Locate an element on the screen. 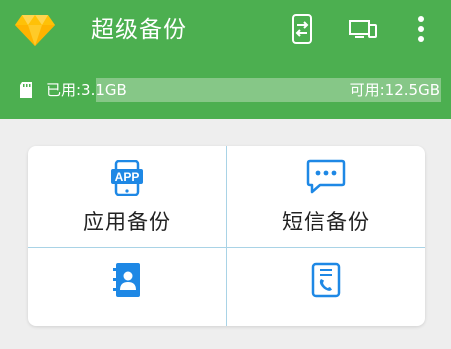 The image size is (451, 349). devices-icon is located at coordinates (363, 29).